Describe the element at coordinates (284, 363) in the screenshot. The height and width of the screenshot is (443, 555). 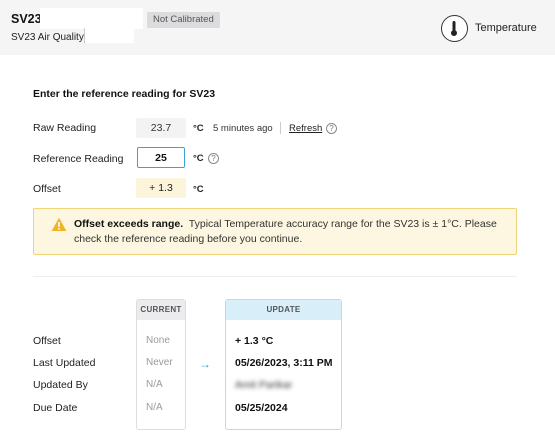
I see `update-last-updated: 05/26/2023, 3:11 PM` at that location.